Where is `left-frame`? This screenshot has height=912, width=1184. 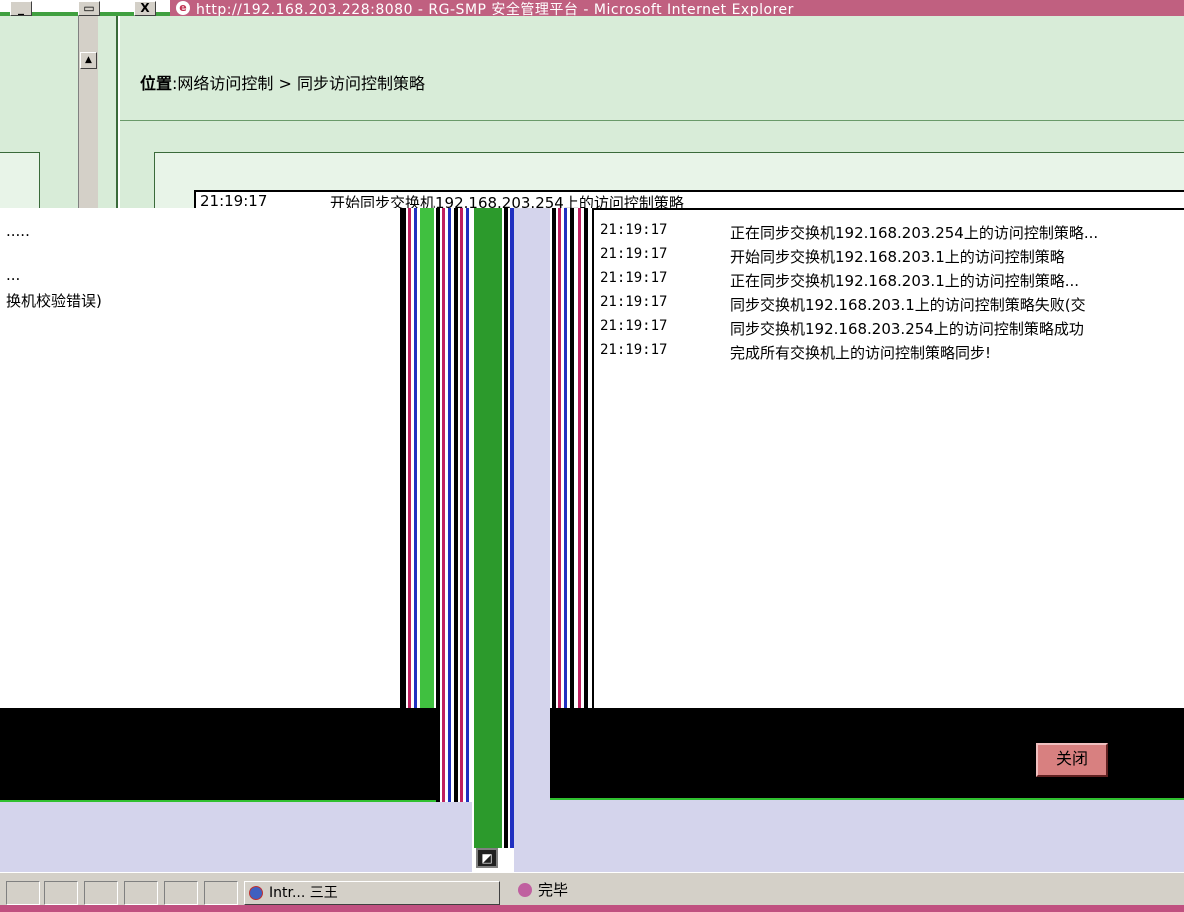
left-frame is located at coordinates (39, 113).